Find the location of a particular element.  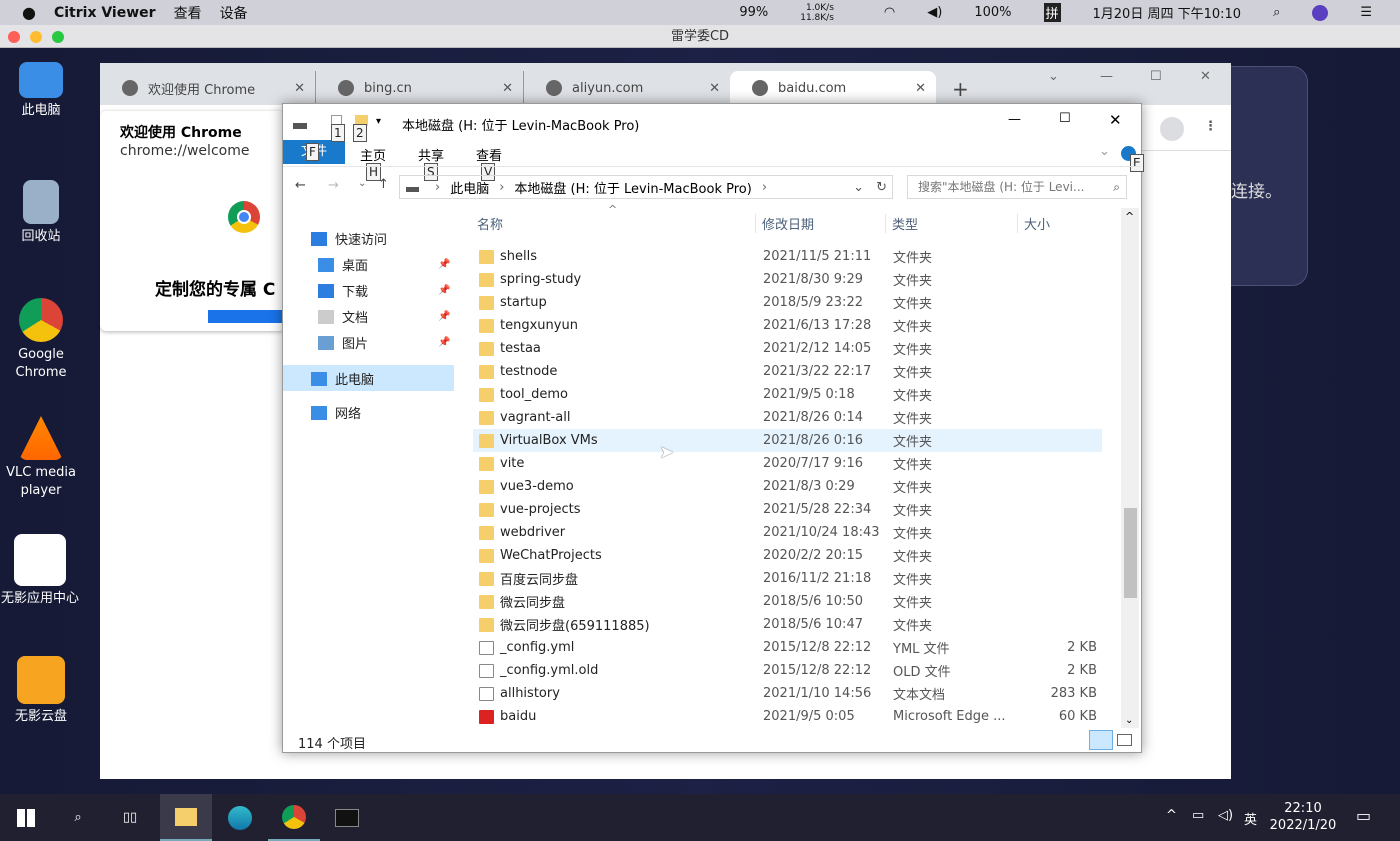

desktop-icon-chrome: Google Chrome is located at coordinates (41, 340).